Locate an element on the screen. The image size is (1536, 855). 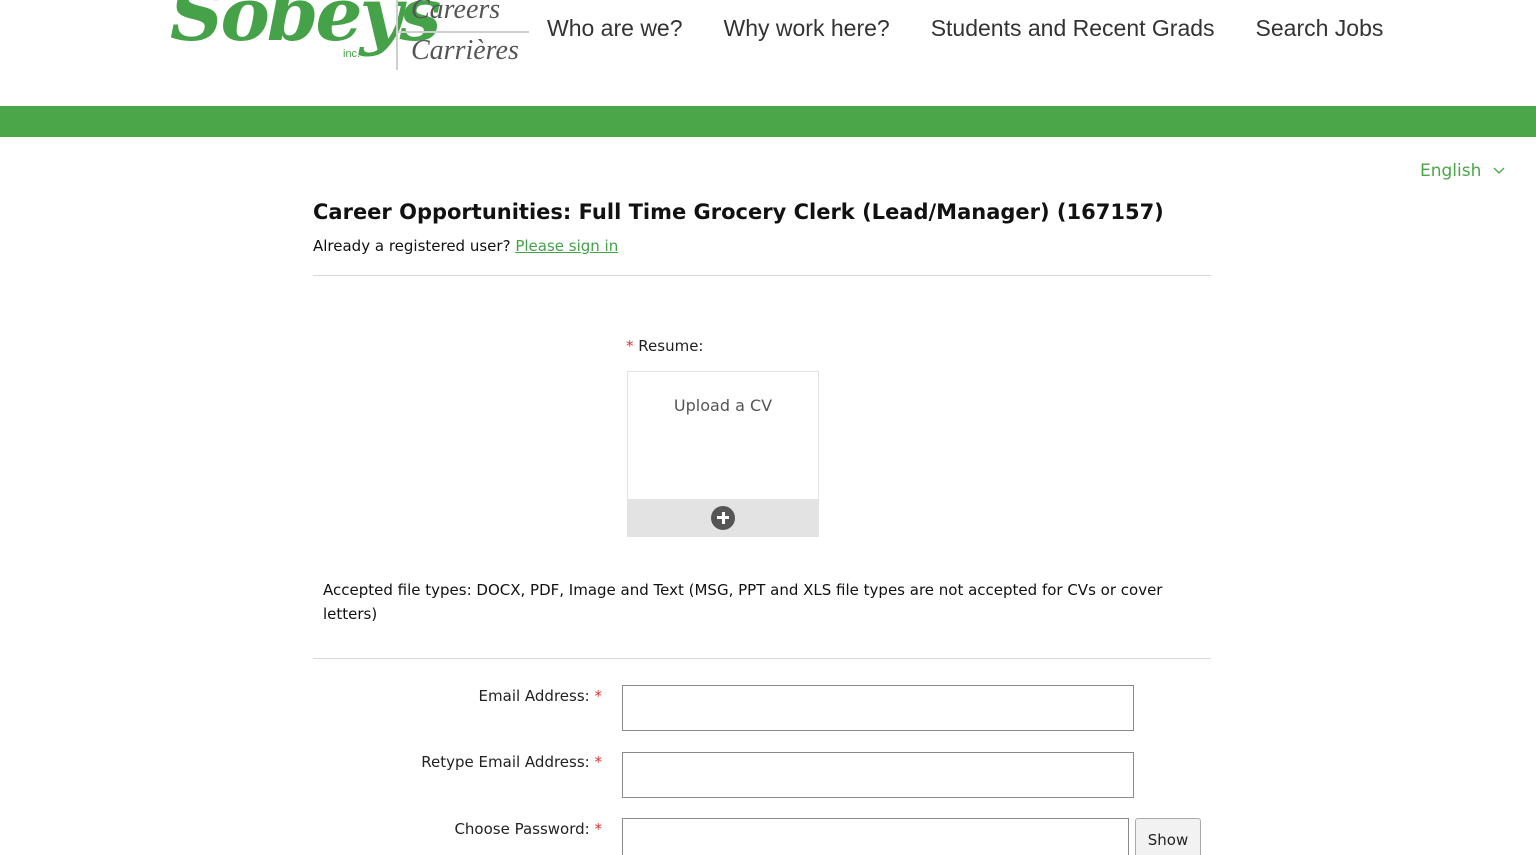
retype-email-label: Retype Email Address: * is located at coordinates (511, 762).